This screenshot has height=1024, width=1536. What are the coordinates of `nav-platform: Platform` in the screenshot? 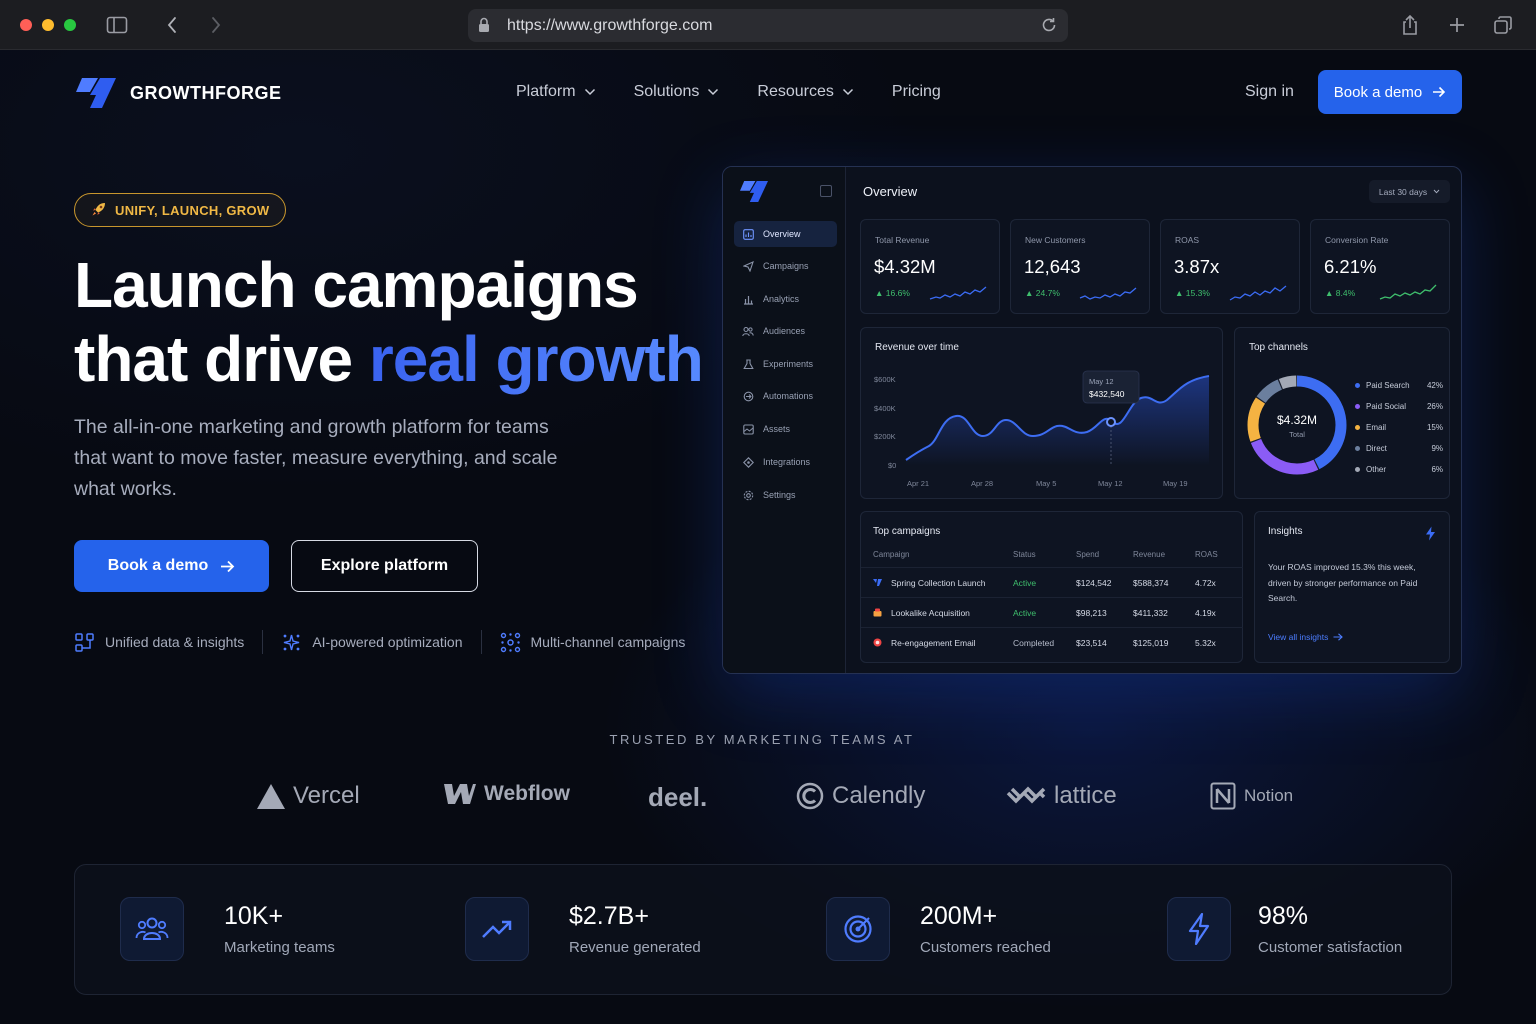 It's located at (556, 92).